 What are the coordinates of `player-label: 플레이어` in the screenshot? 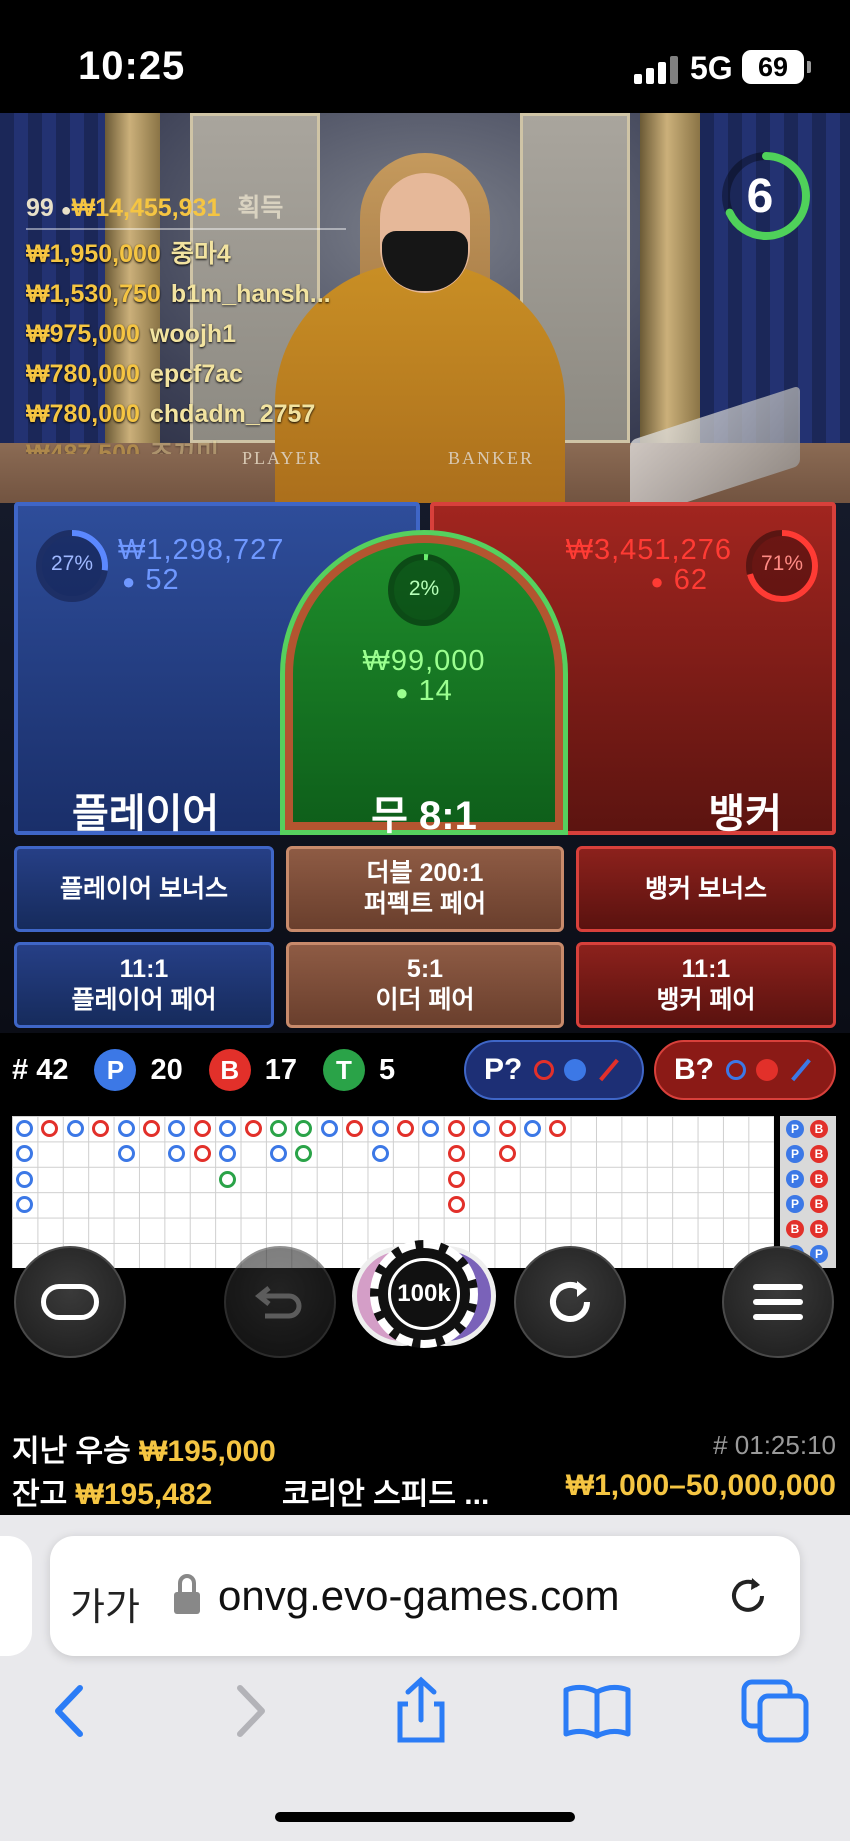 It's located at (146, 814).